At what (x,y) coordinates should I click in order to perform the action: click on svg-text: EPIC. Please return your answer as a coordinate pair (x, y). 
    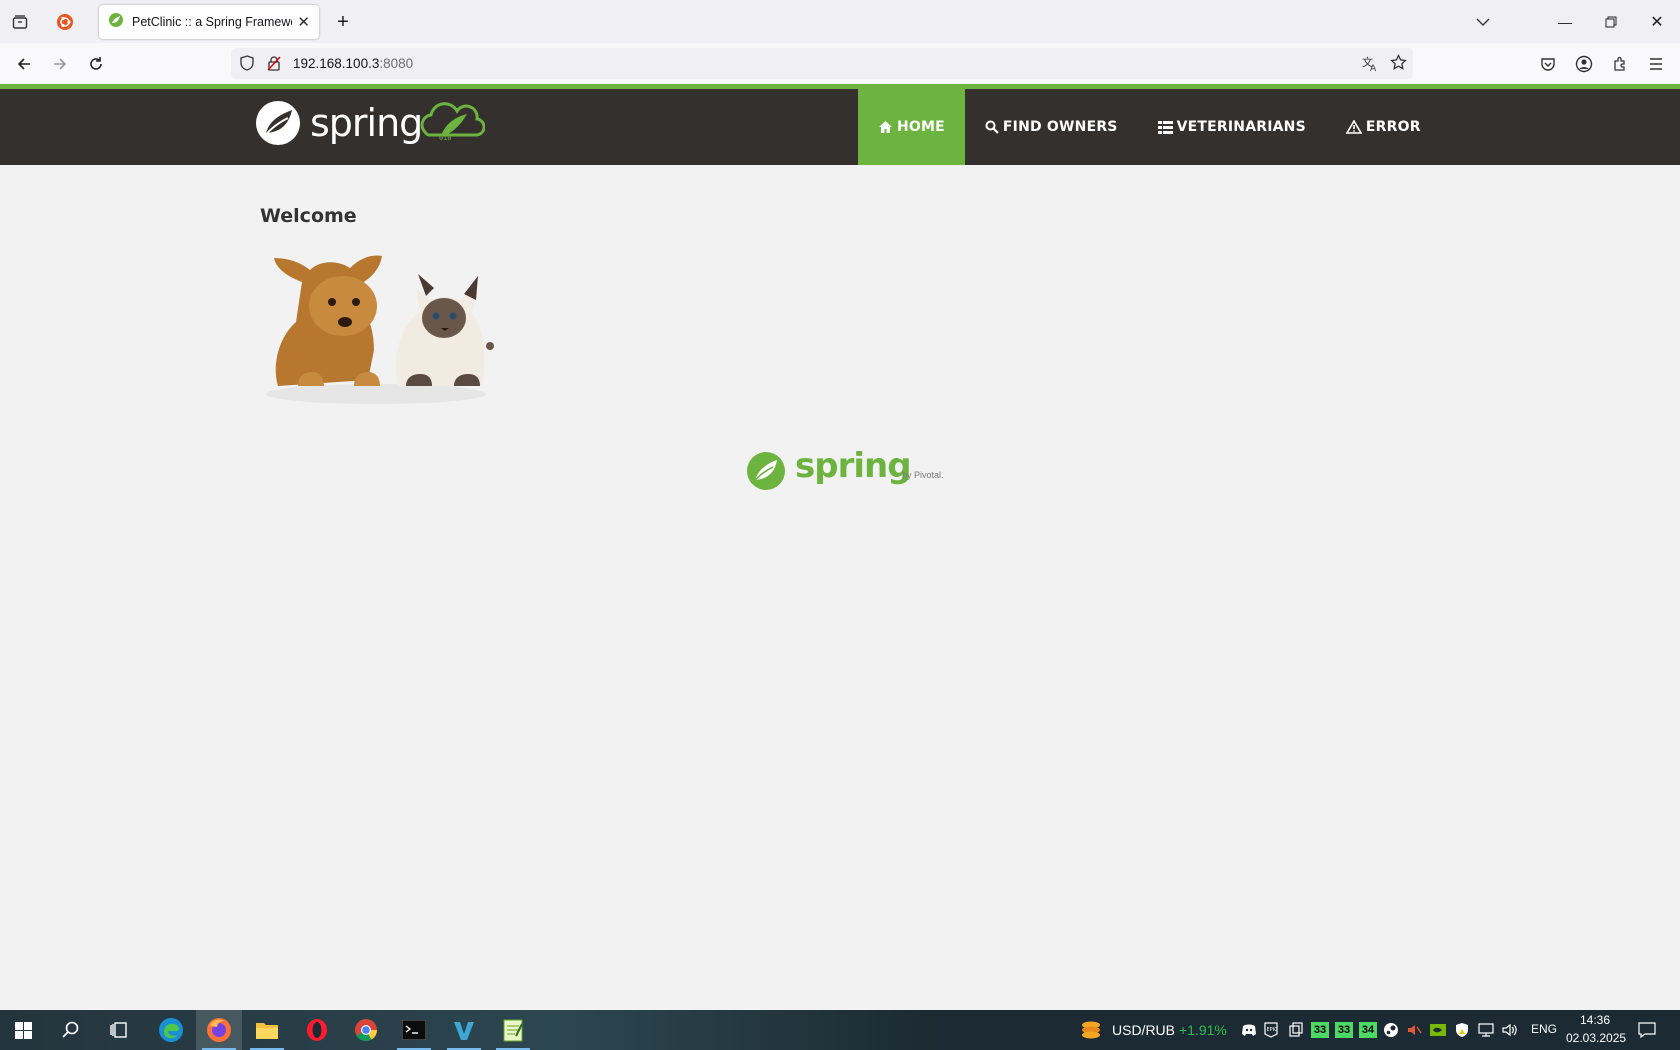
    Looking at the image, I should click on (1273, 1030).